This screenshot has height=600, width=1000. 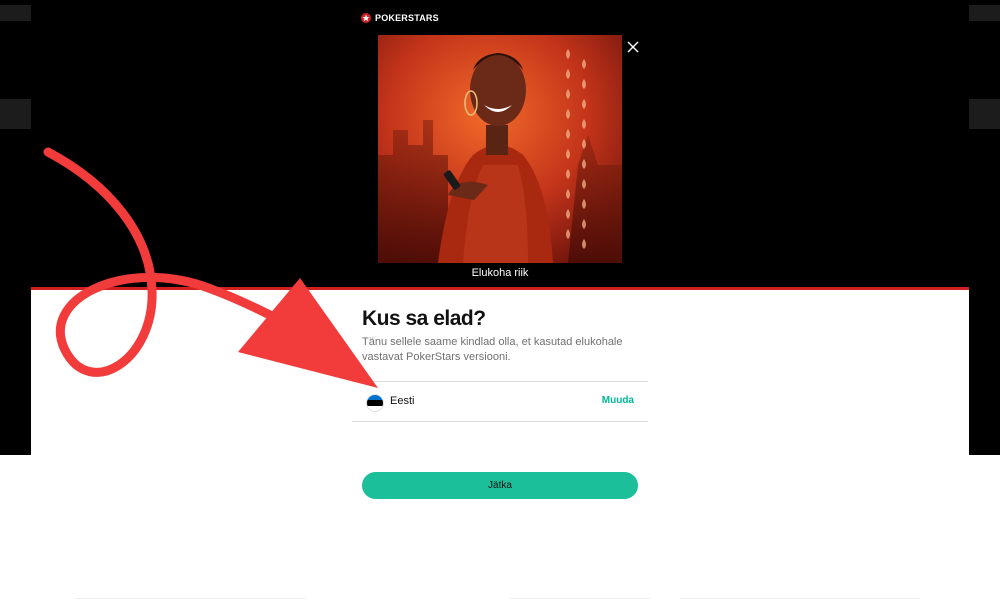 What do you see at coordinates (633, 47) in the screenshot?
I see `close-icon` at bounding box center [633, 47].